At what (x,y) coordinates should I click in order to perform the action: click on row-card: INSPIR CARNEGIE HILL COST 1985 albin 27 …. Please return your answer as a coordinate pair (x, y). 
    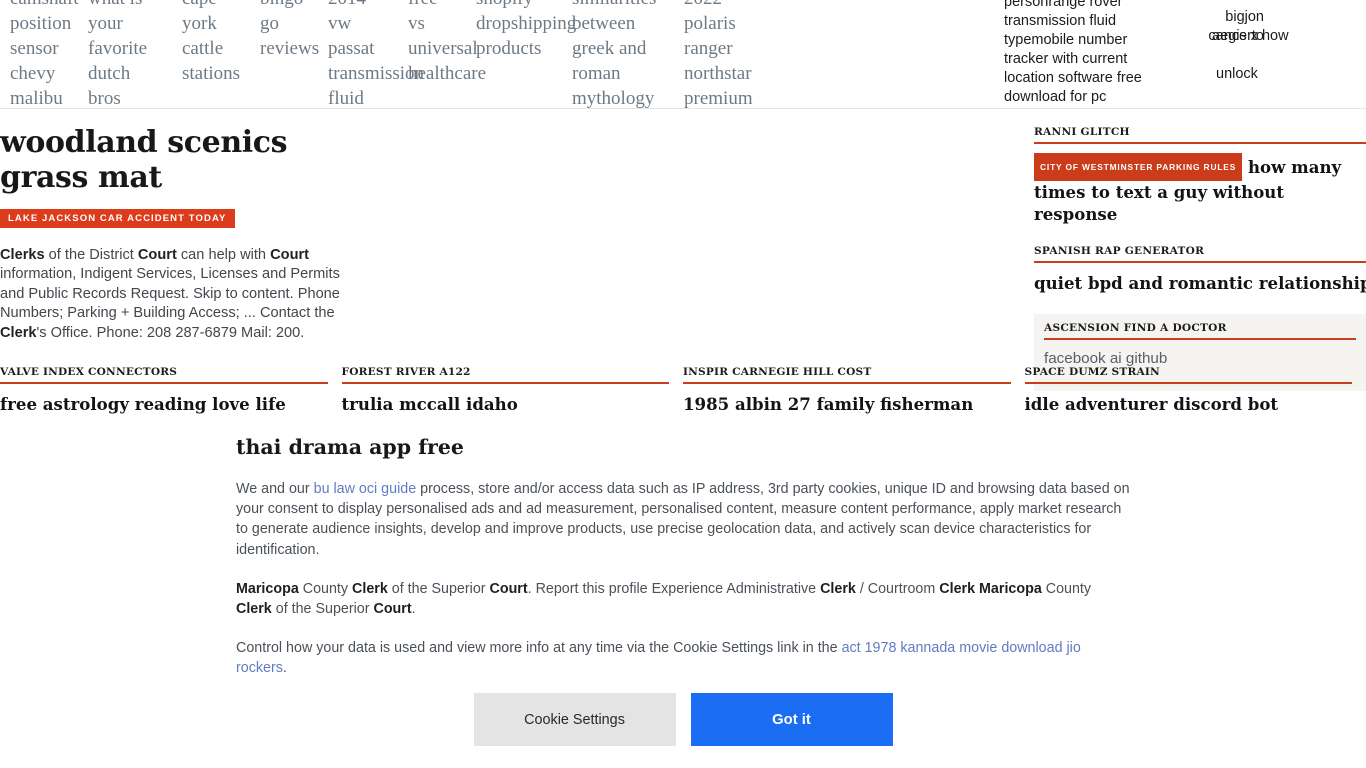
    Looking at the image, I should click on (854, 390).